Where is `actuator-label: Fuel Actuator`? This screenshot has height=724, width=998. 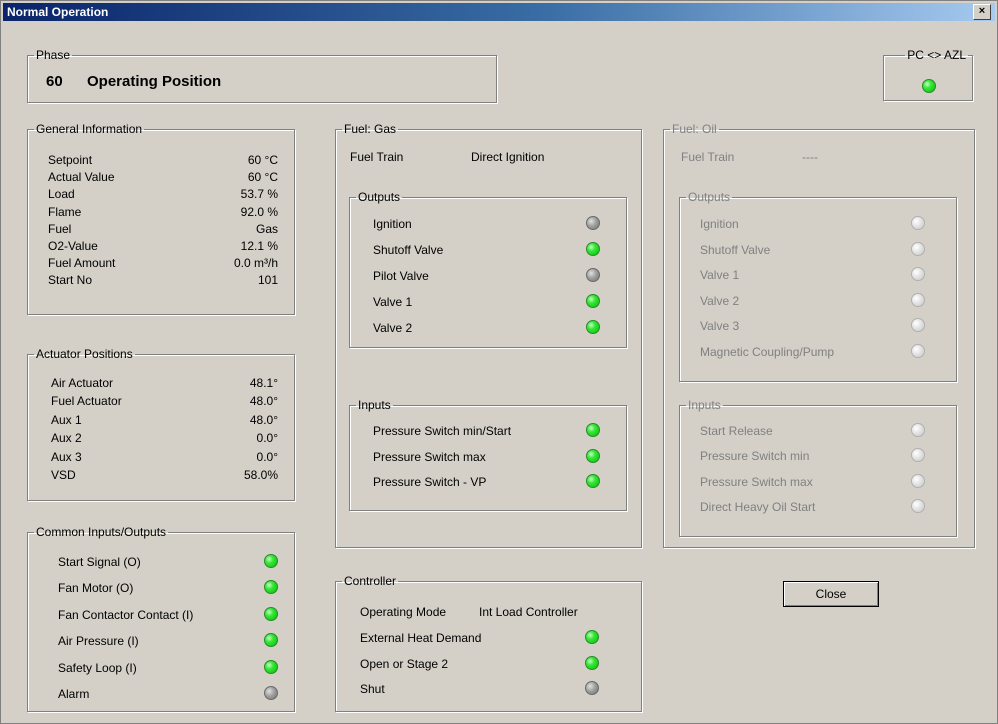
actuator-label: Fuel Actuator is located at coordinates (86, 401).